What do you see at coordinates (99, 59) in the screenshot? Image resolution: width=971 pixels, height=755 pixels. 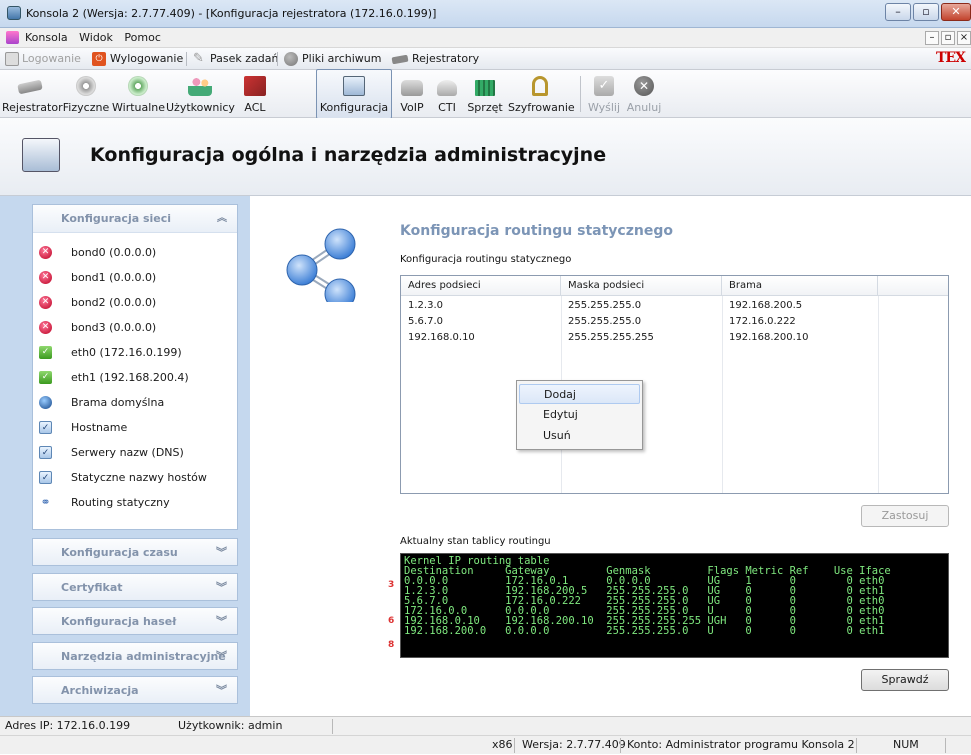 I see `logout-icon: ⏻` at bounding box center [99, 59].